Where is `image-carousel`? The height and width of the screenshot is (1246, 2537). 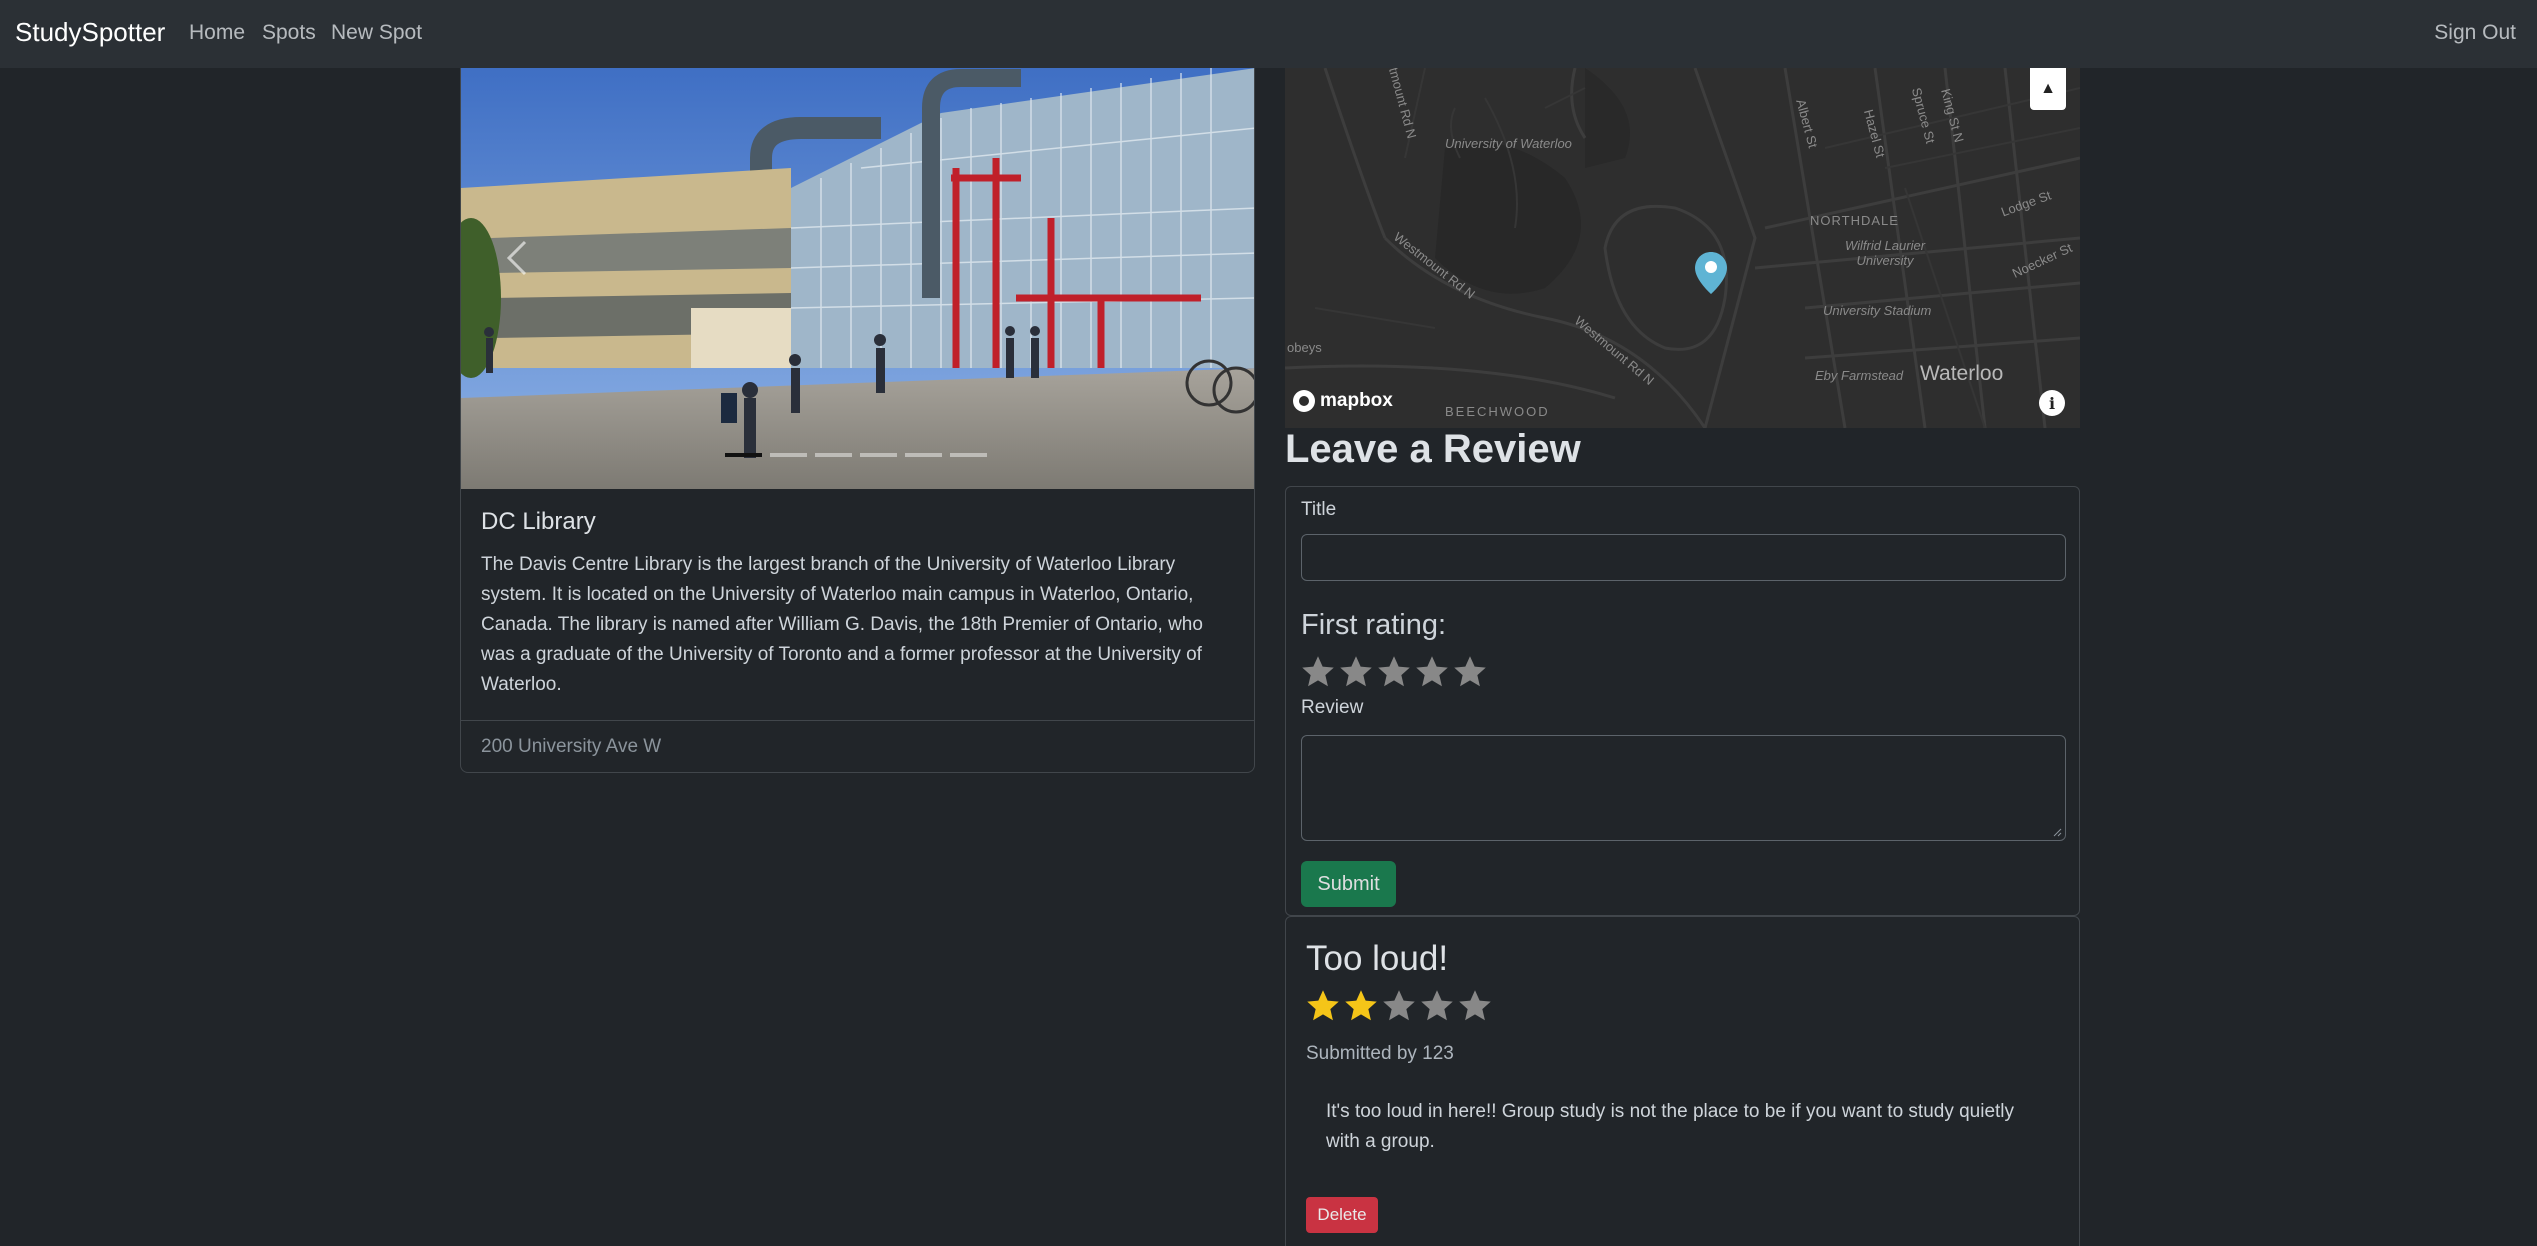 image-carousel is located at coordinates (857, 278).